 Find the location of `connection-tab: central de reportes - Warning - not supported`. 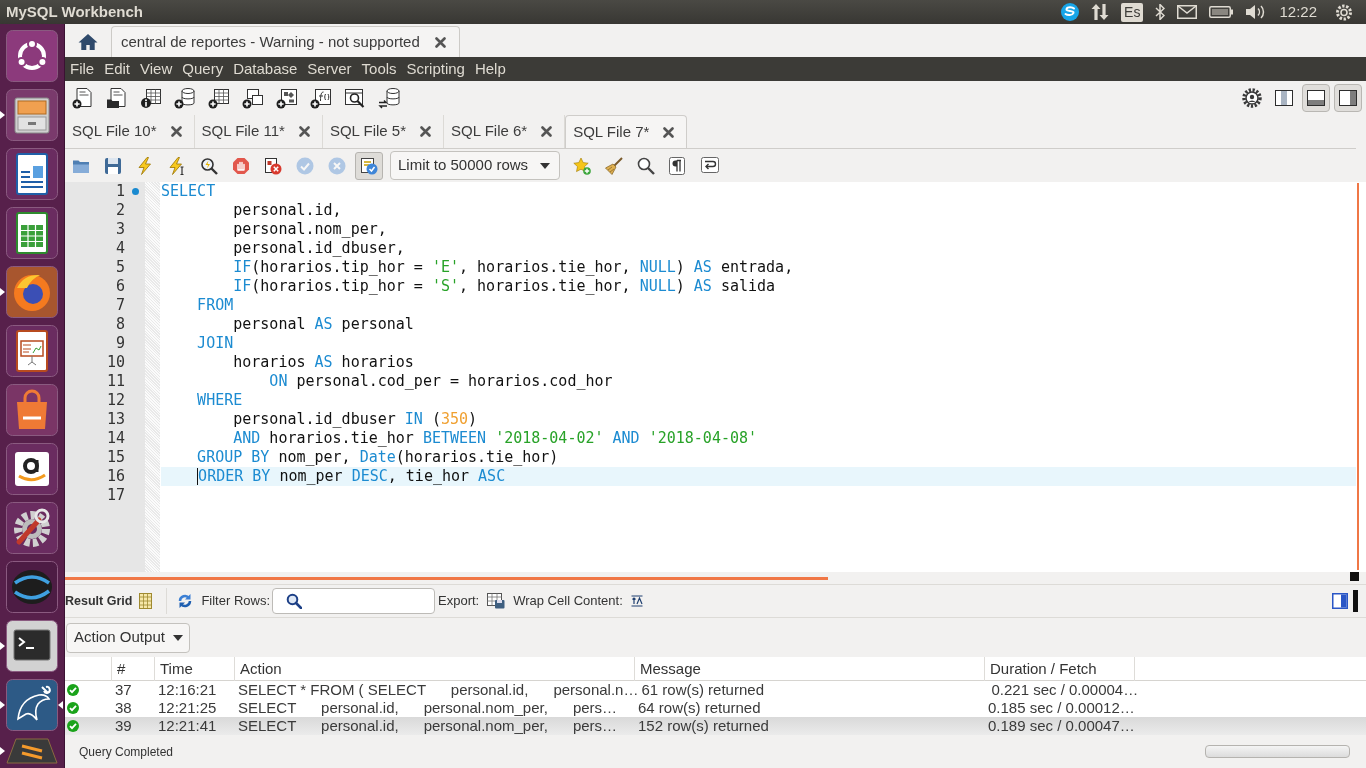

connection-tab: central de reportes - Warning - not supported is located at coordinates (285, 41).